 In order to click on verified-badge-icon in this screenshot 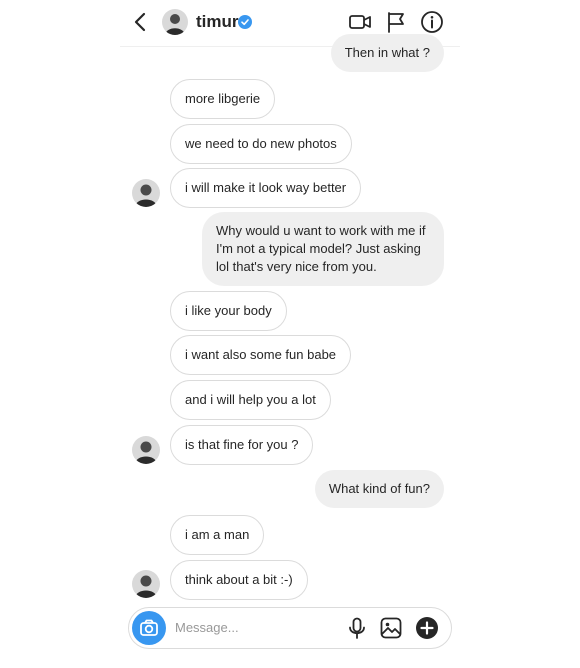, I will do `click(245, 22)`.